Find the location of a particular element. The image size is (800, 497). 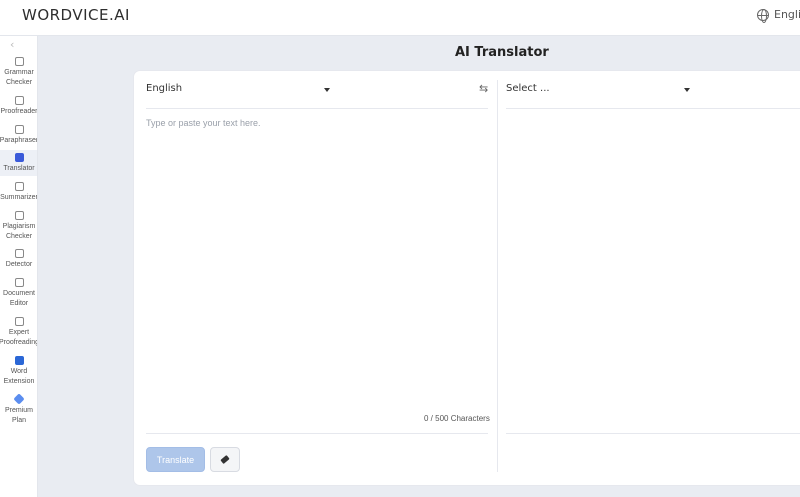

sidebar-item-label: Word Extension is located at coordinates (19, 376).